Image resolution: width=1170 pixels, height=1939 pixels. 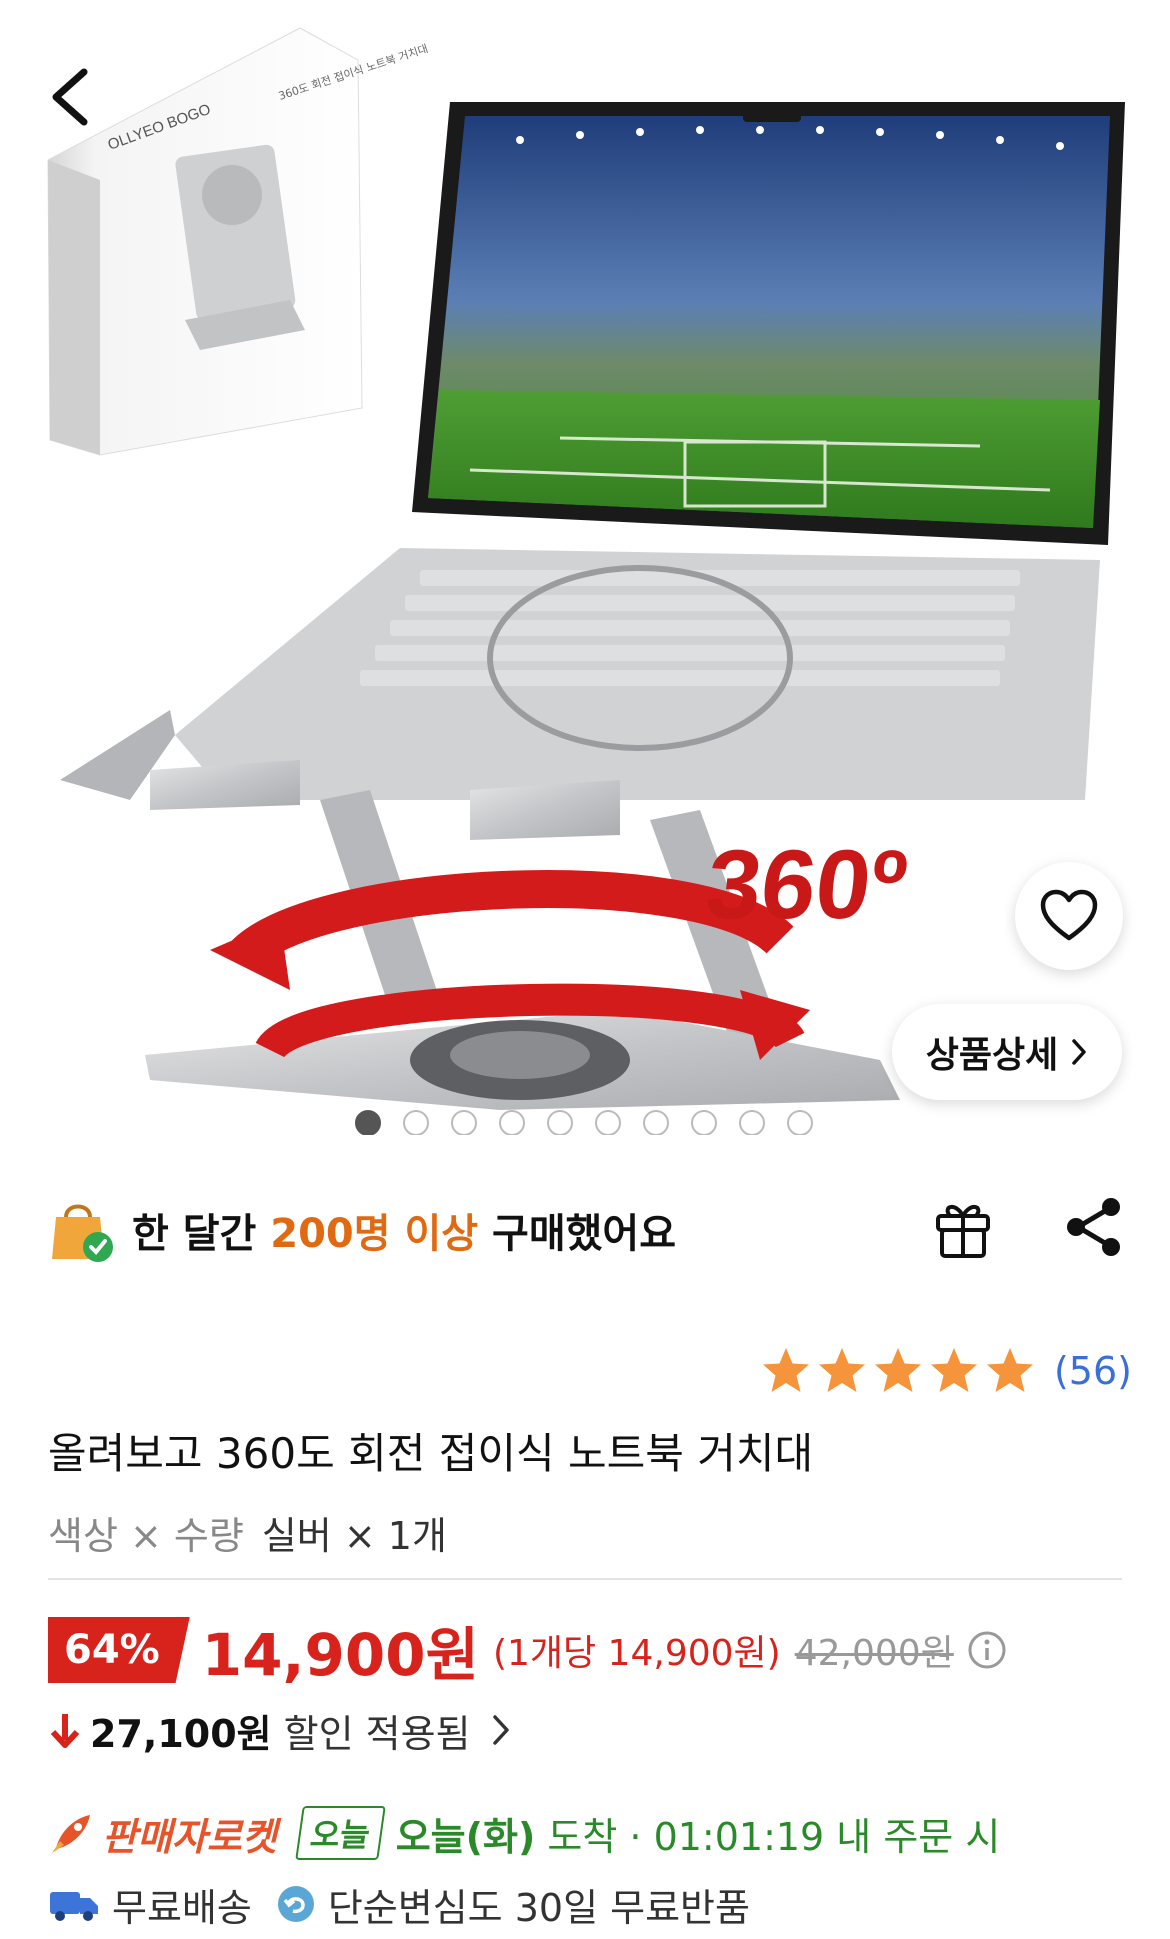 I want to click on star-rating, so click(x=898, y=1371).